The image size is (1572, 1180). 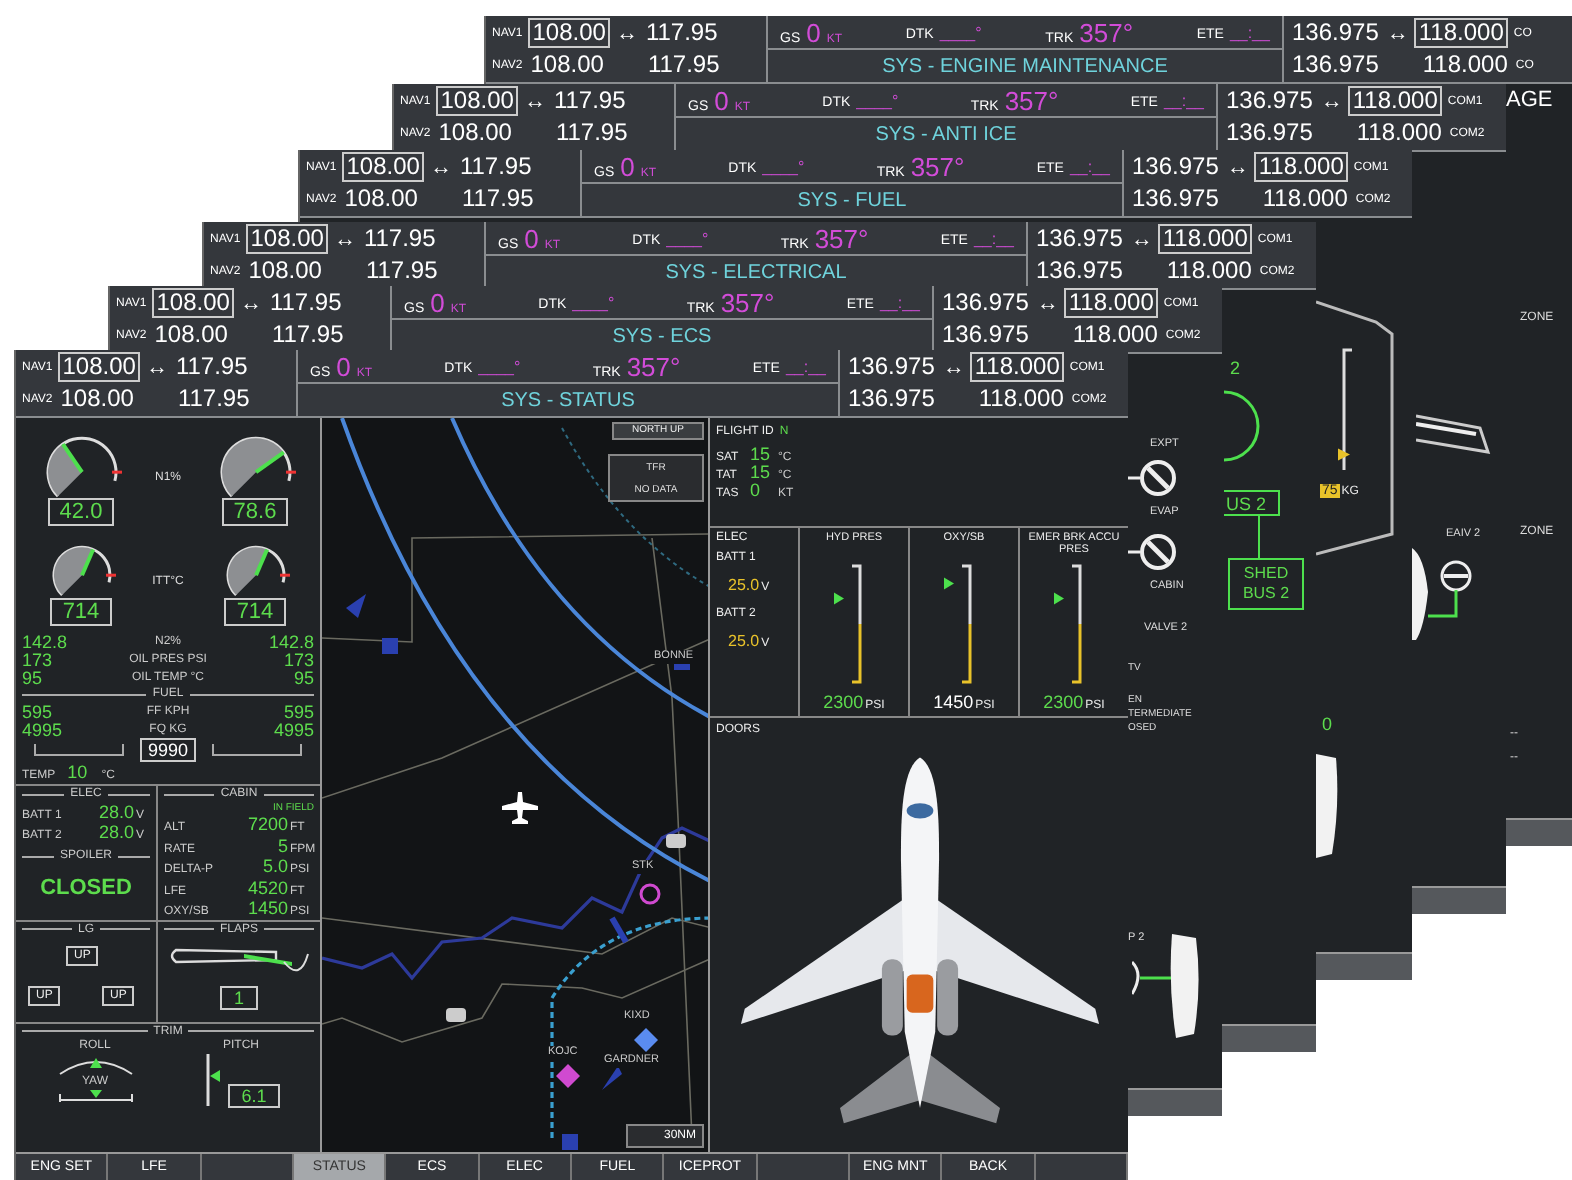 I want to click on air-data-value: 15, so click(x=760, y=454).